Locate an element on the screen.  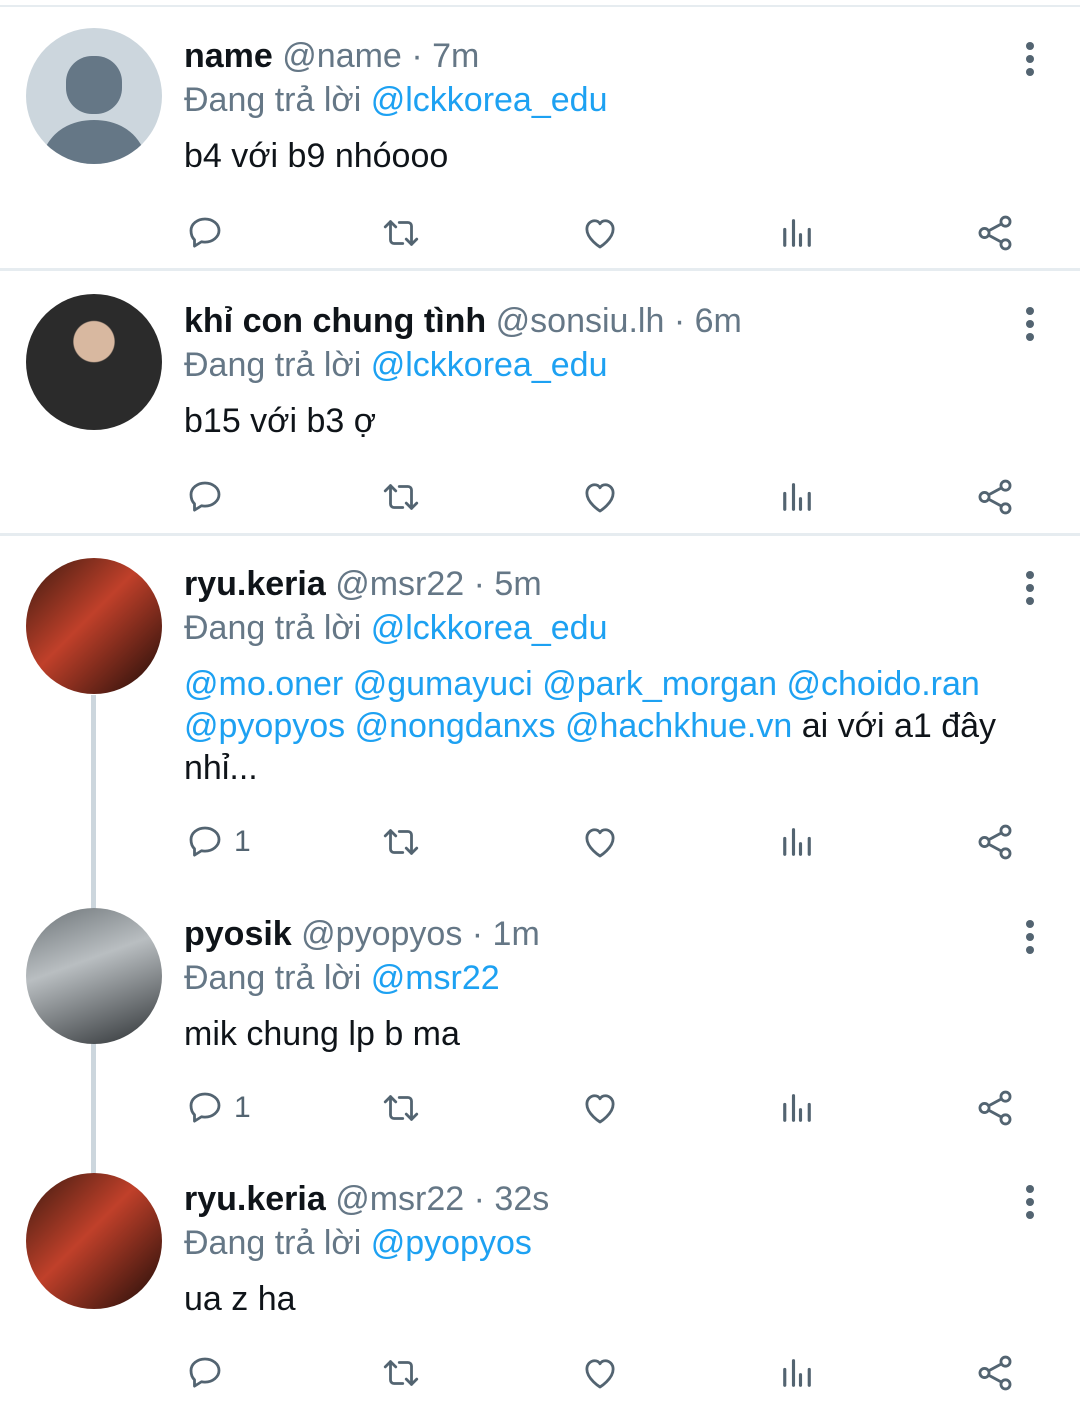
action-bar is located at coordinates (604, 233).